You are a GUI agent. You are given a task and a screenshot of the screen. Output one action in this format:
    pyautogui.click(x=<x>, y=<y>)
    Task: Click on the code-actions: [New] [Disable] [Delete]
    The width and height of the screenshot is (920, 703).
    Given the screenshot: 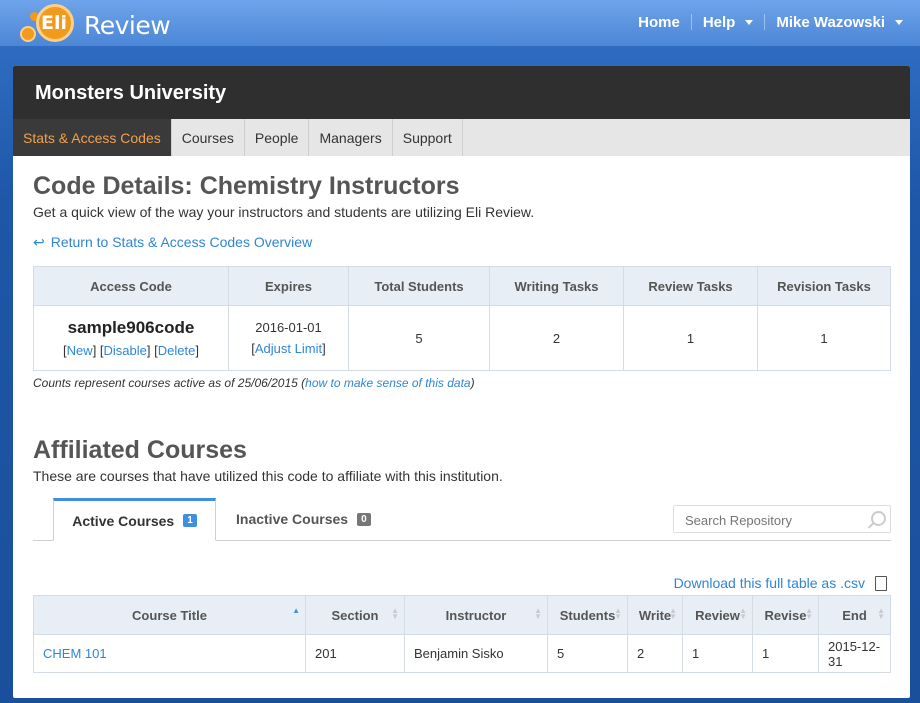 What is the action you would take?
    pyautogui.click(x=131, y=350)
    